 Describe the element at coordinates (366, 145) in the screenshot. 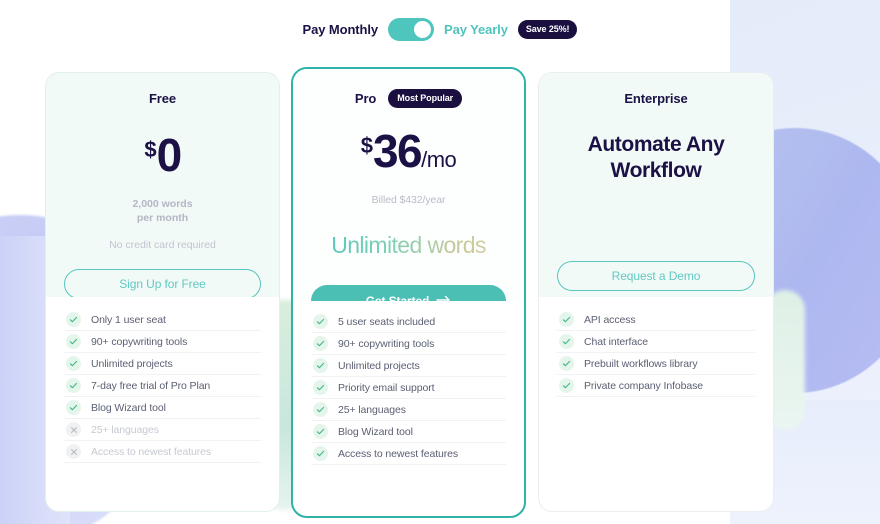

I see `pro-currency: $` at that location.